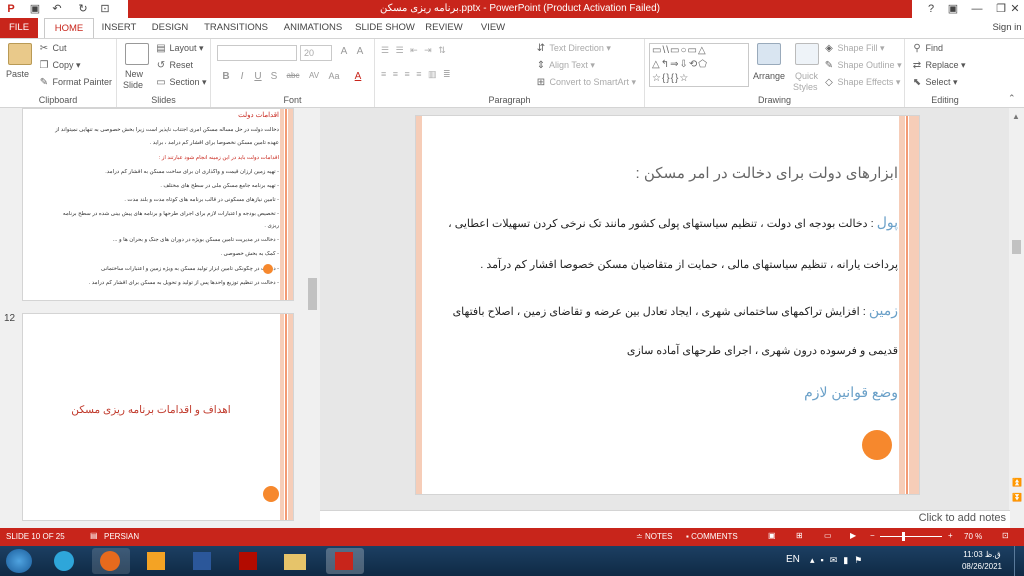 This screenshot has height=576, width=1024. What do you see at coordinates (1005, 535) in the screenshot?
I see `fit-slide-icon: ⊡` at bounding box center [1005, 535].